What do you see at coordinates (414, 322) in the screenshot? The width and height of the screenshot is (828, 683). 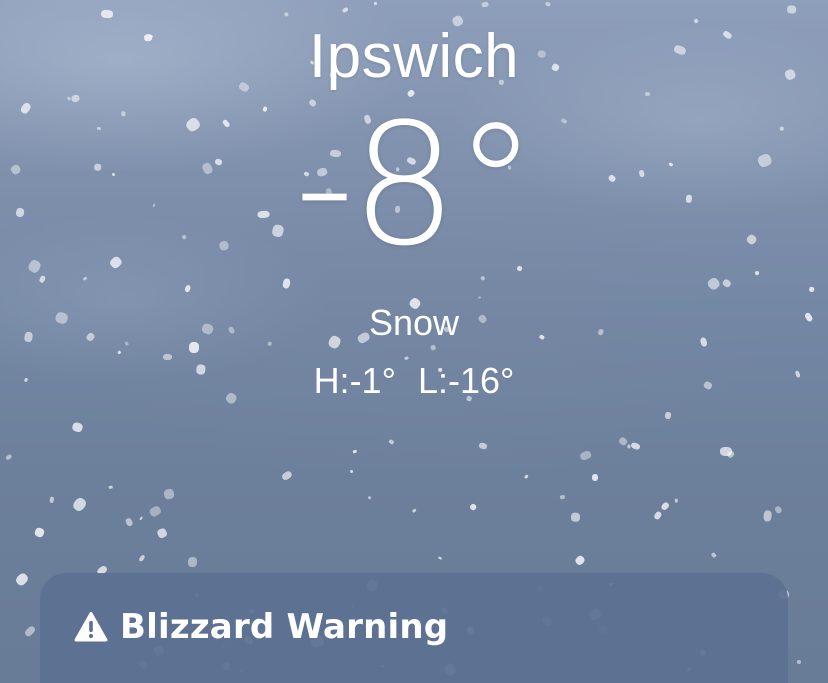 I see `weather-condition: Snow` at bounding box center [414, 322].